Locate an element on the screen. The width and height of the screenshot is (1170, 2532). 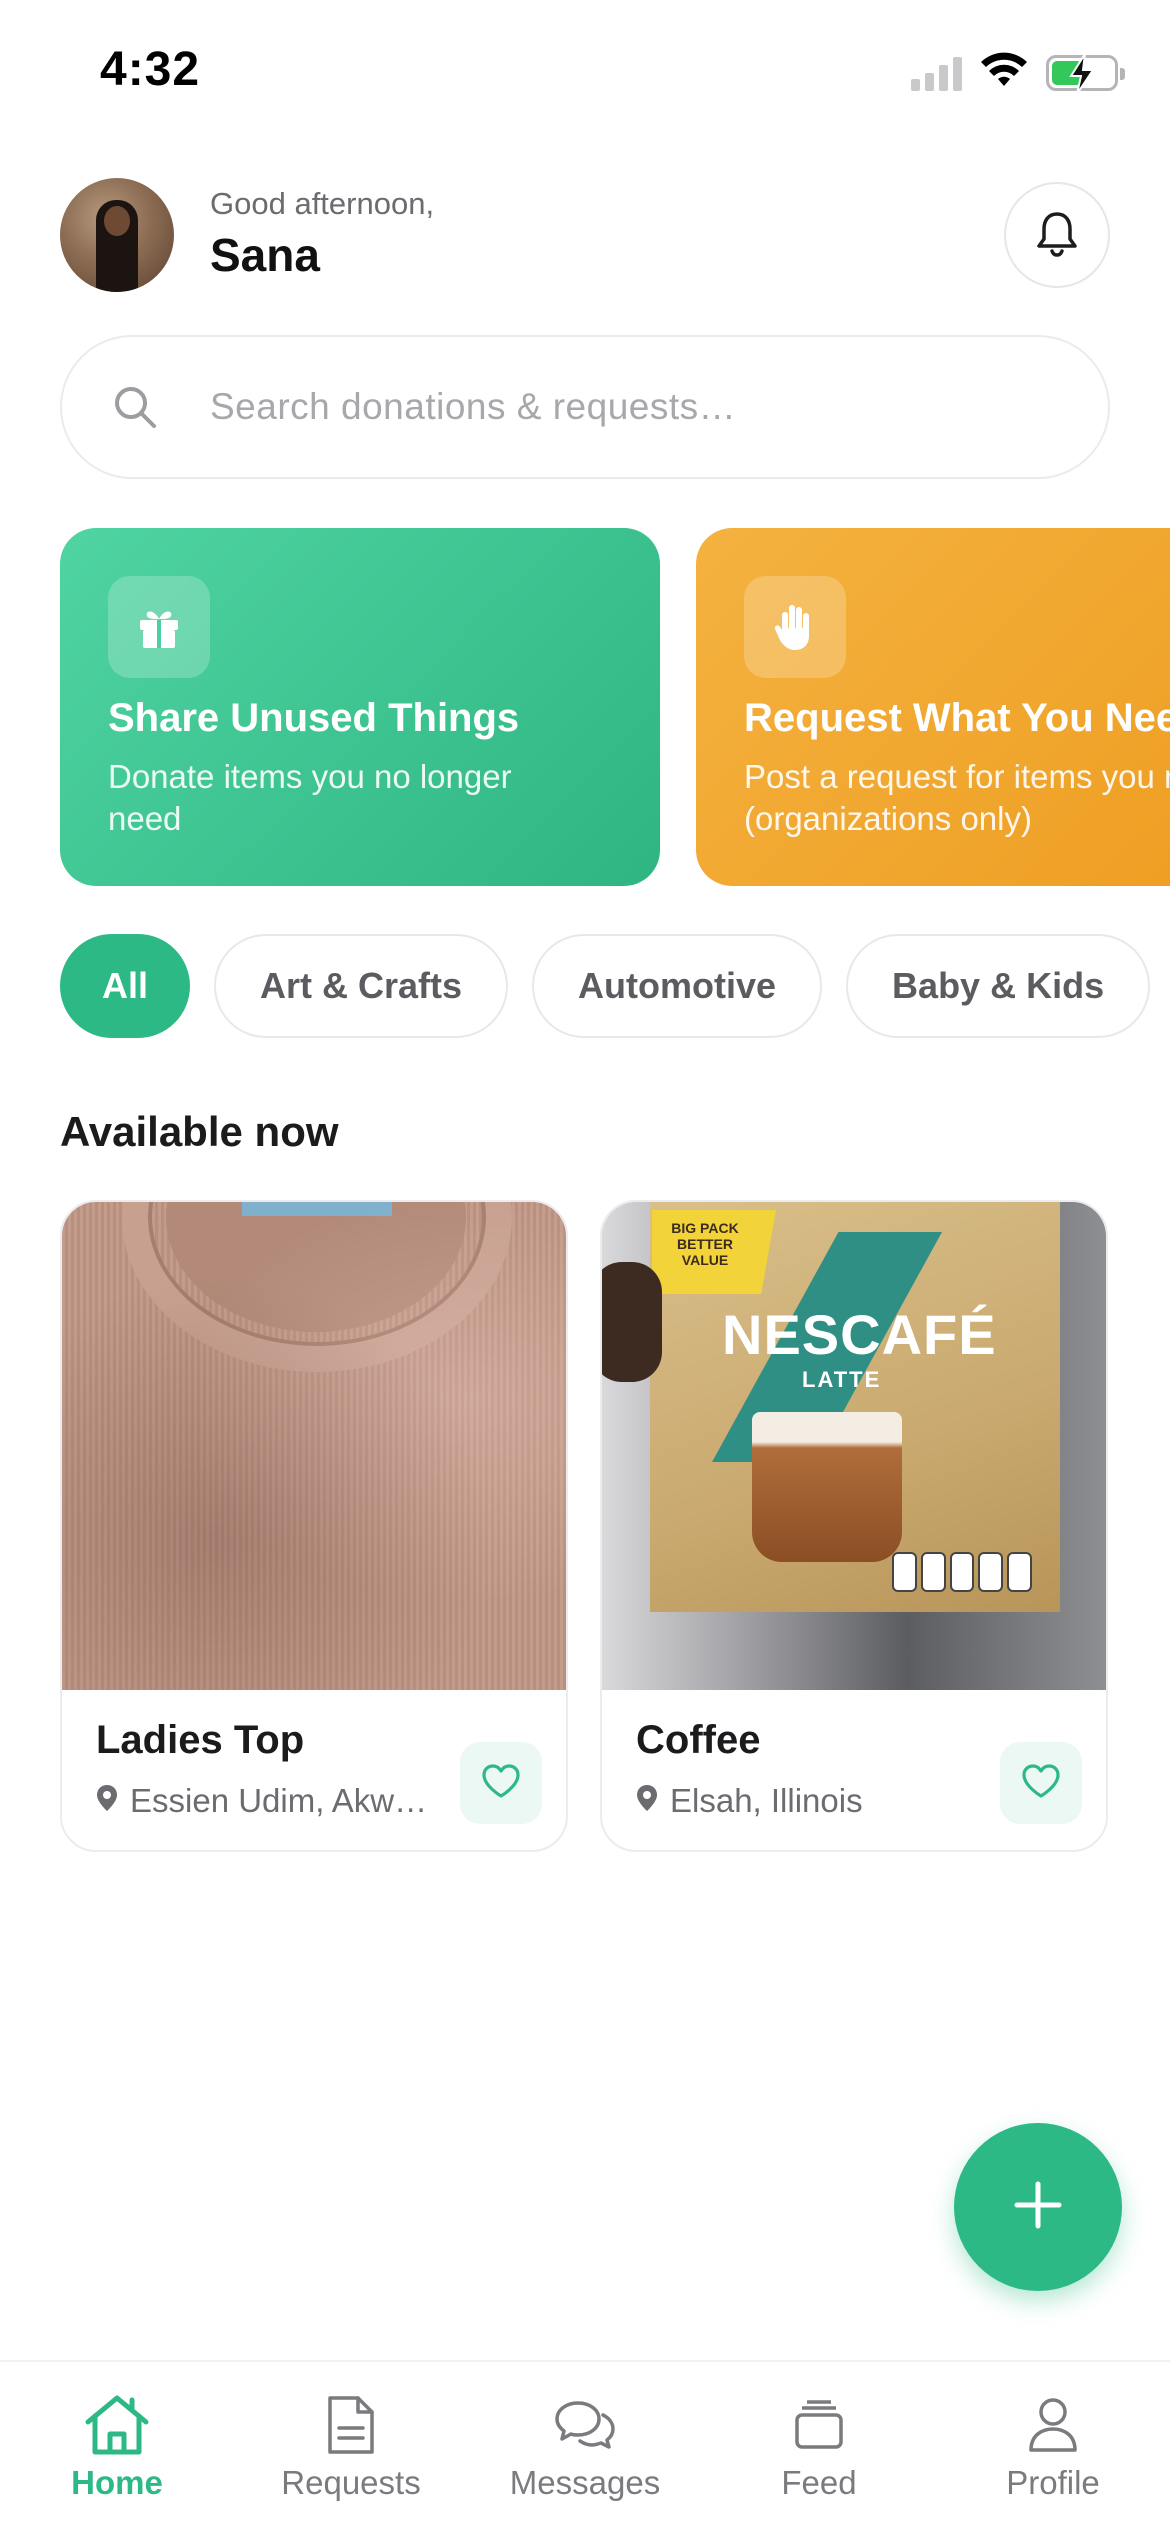
item-image: BIG PACK BETTER VALUE NESCAFÉ LATTE is located at coordinates (854, 1446).